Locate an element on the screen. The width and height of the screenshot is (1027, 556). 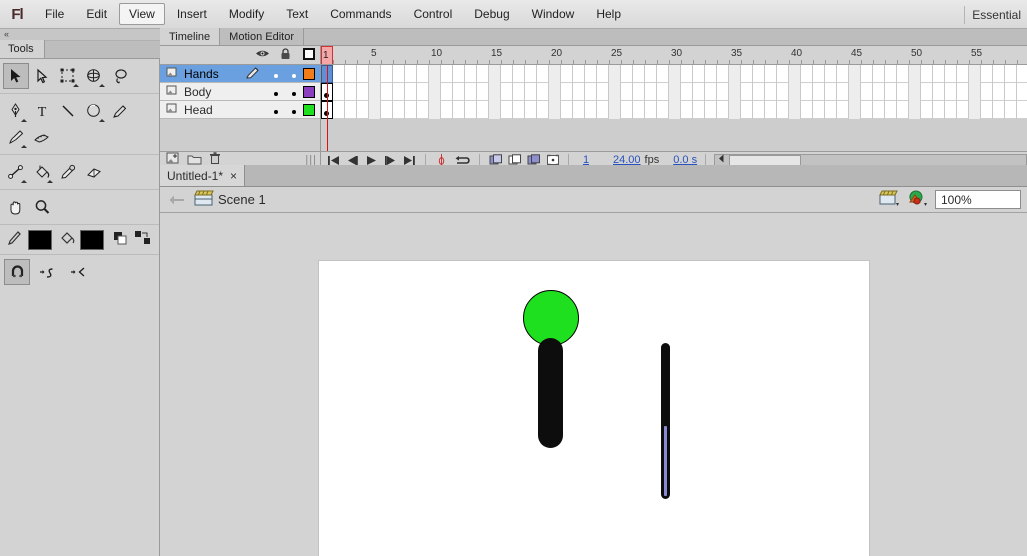
tab-tools: Tools is located at coordinates (22, 49).